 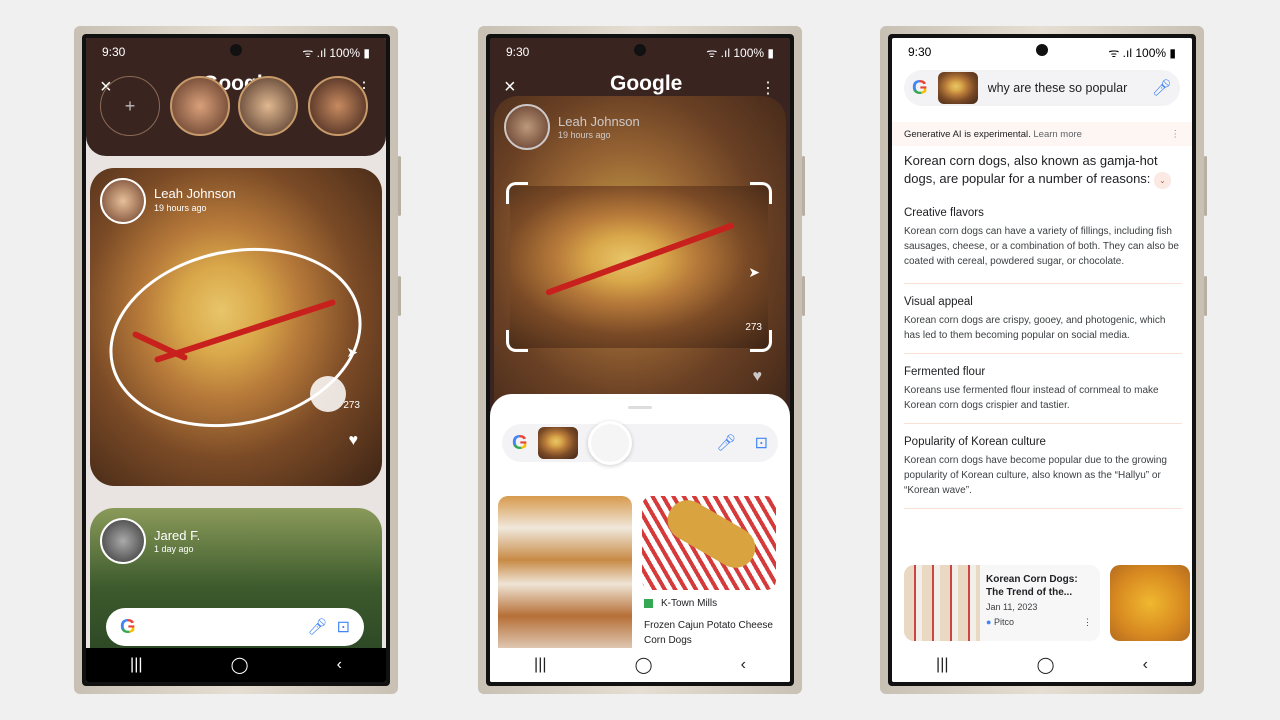 What do you see at coordinates (1063, 88) in the screenshot?
I see `search-query: why are these so popular` at bounding box center [1063, 88].